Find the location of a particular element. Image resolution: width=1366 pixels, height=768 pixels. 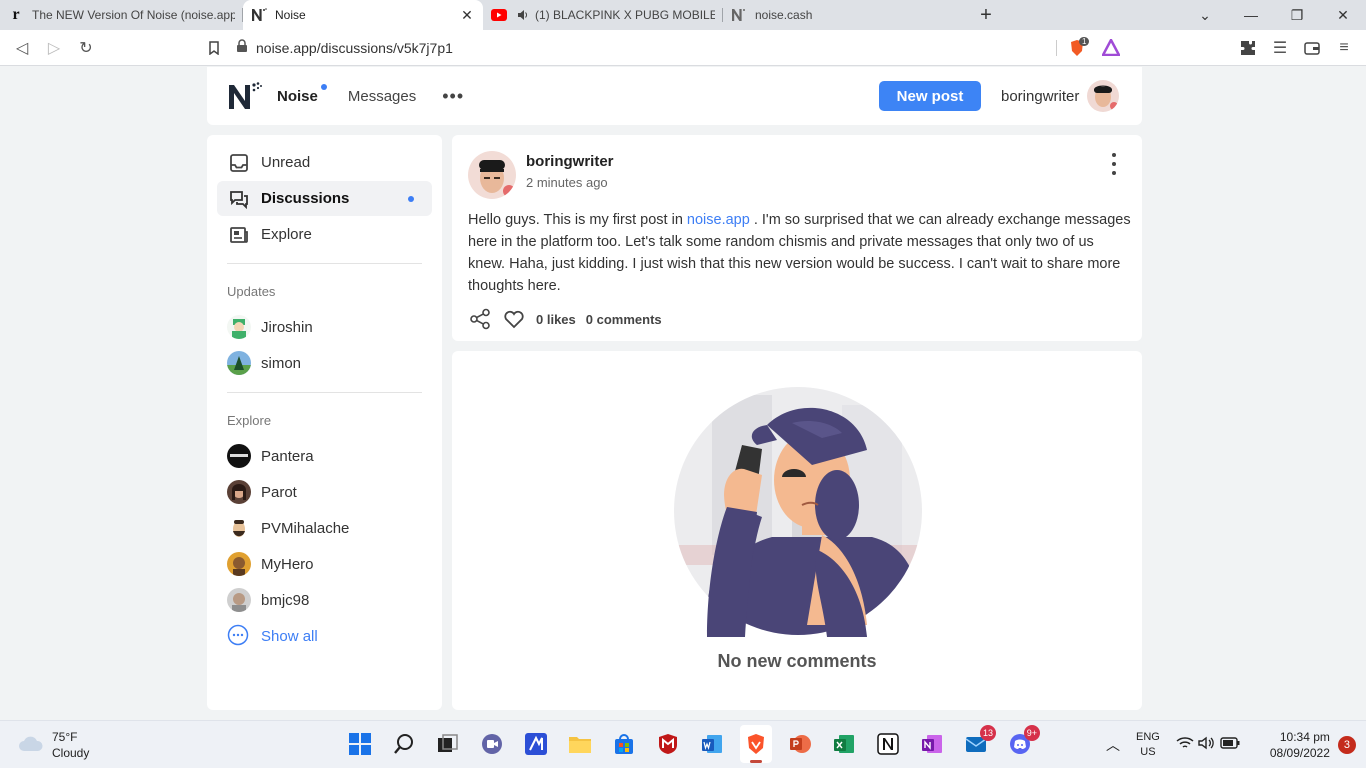

user-name: Pantera is located at coordinates (287, 456).